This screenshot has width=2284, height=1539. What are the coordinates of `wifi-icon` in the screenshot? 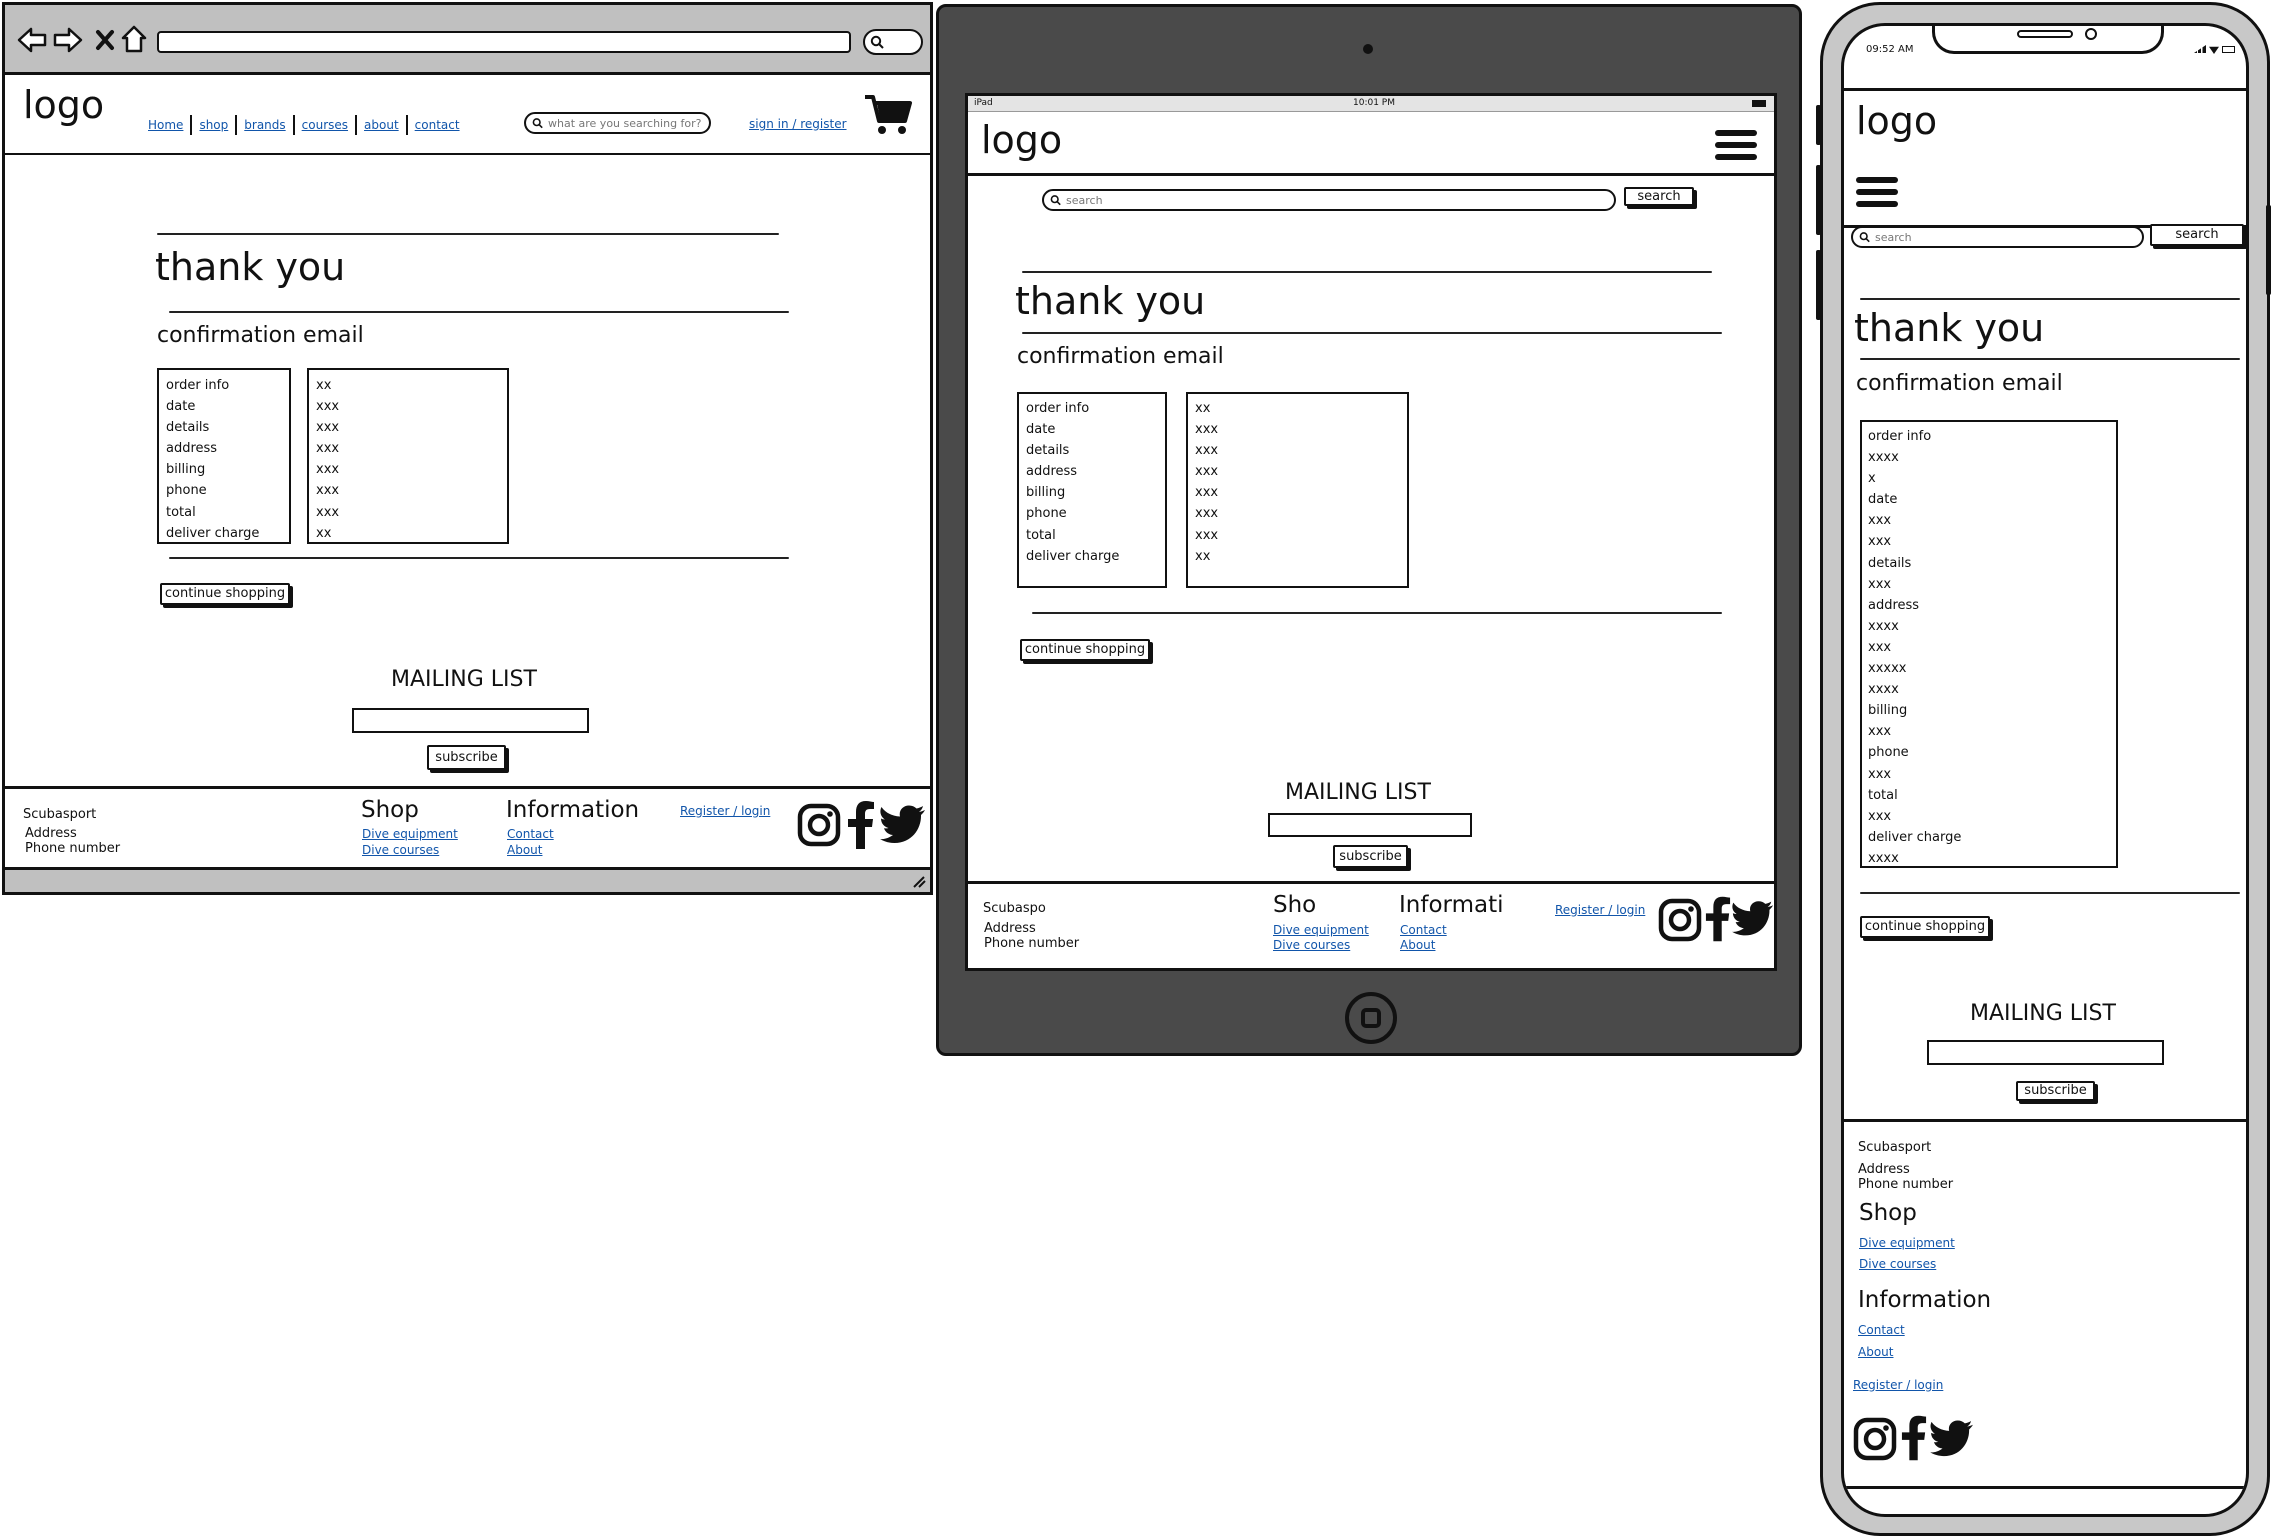 It's located at (2214, 50).